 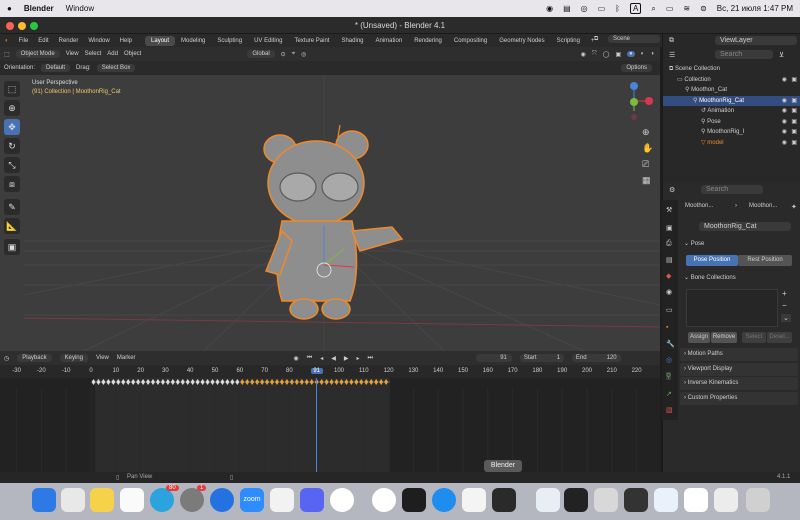 I want to click on navigation-gizmo, so click(x=636, y=103).